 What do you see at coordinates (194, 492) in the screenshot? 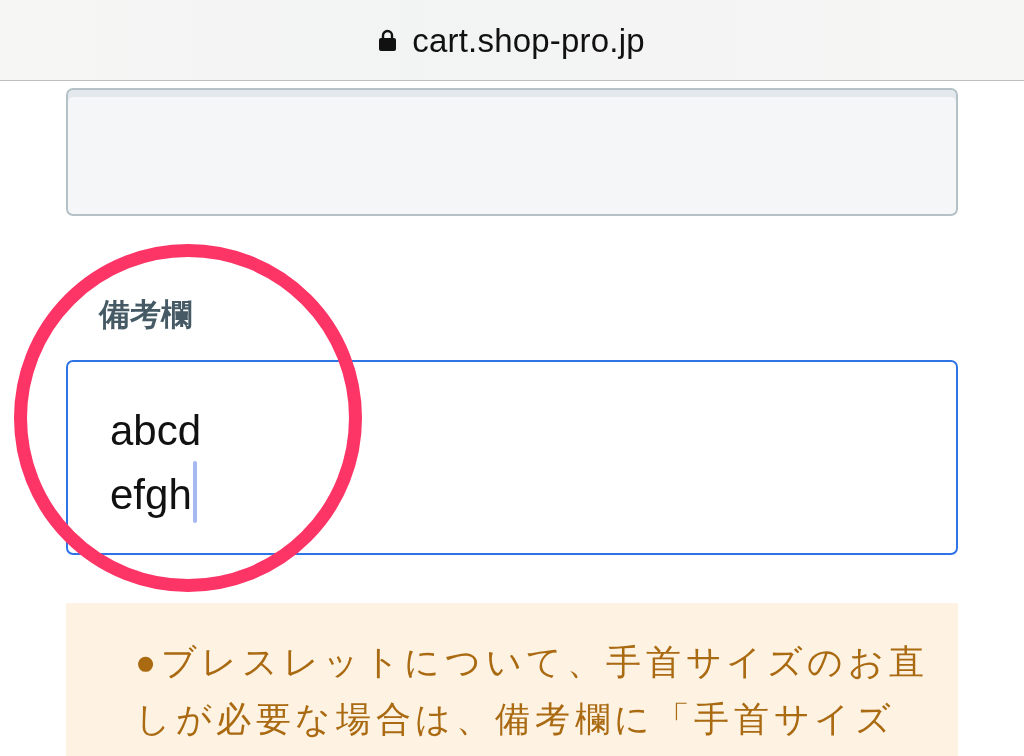
I see `text-cursor-icon` at bounding box center [194, 492].